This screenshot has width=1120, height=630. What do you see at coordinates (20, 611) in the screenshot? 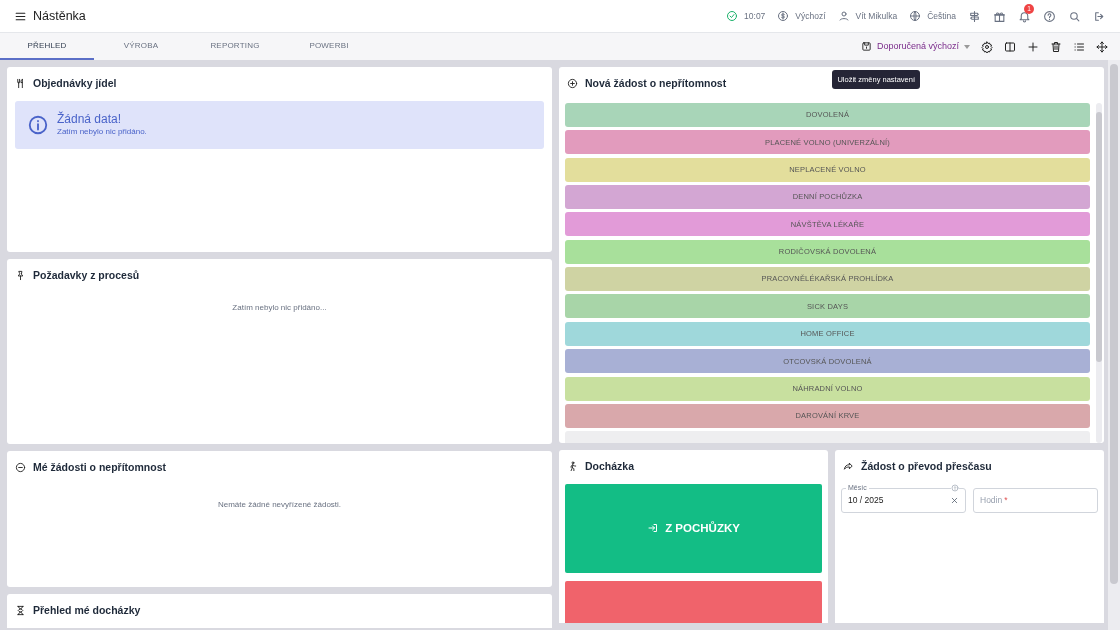
I see `hourglass-icon` at bounding box center [20, 611].